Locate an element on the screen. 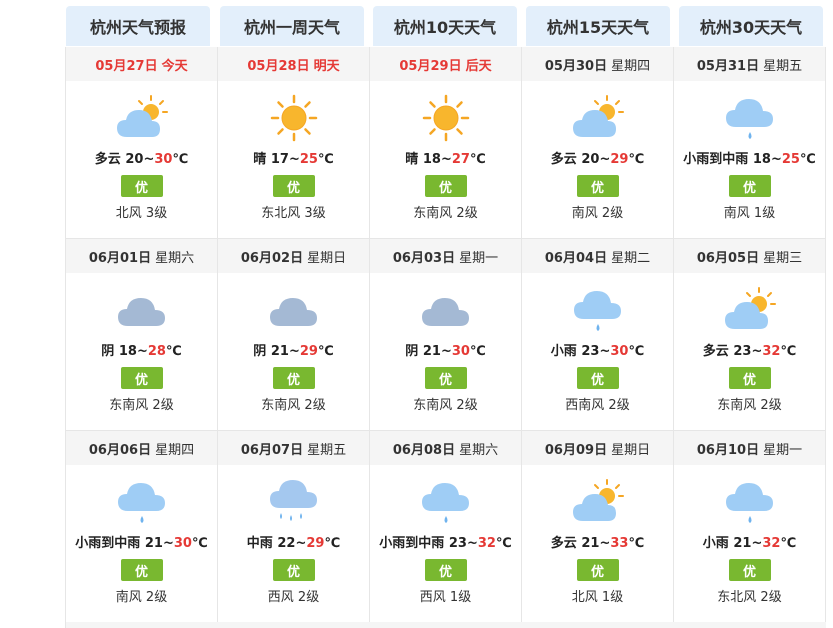 This screenshot has height=628, width=833. wind-text: 南风 1级 is located at coordinates (749, 213).